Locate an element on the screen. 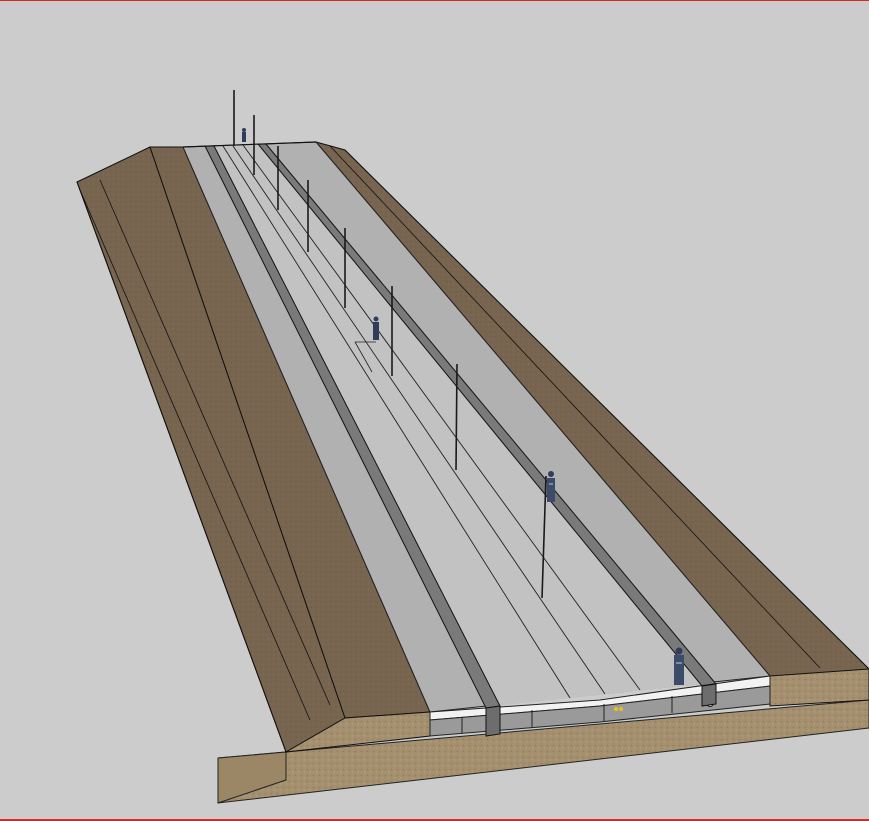 This screenshot has width=869, height=821. right-curb-face is located at coordinates (709, 695).